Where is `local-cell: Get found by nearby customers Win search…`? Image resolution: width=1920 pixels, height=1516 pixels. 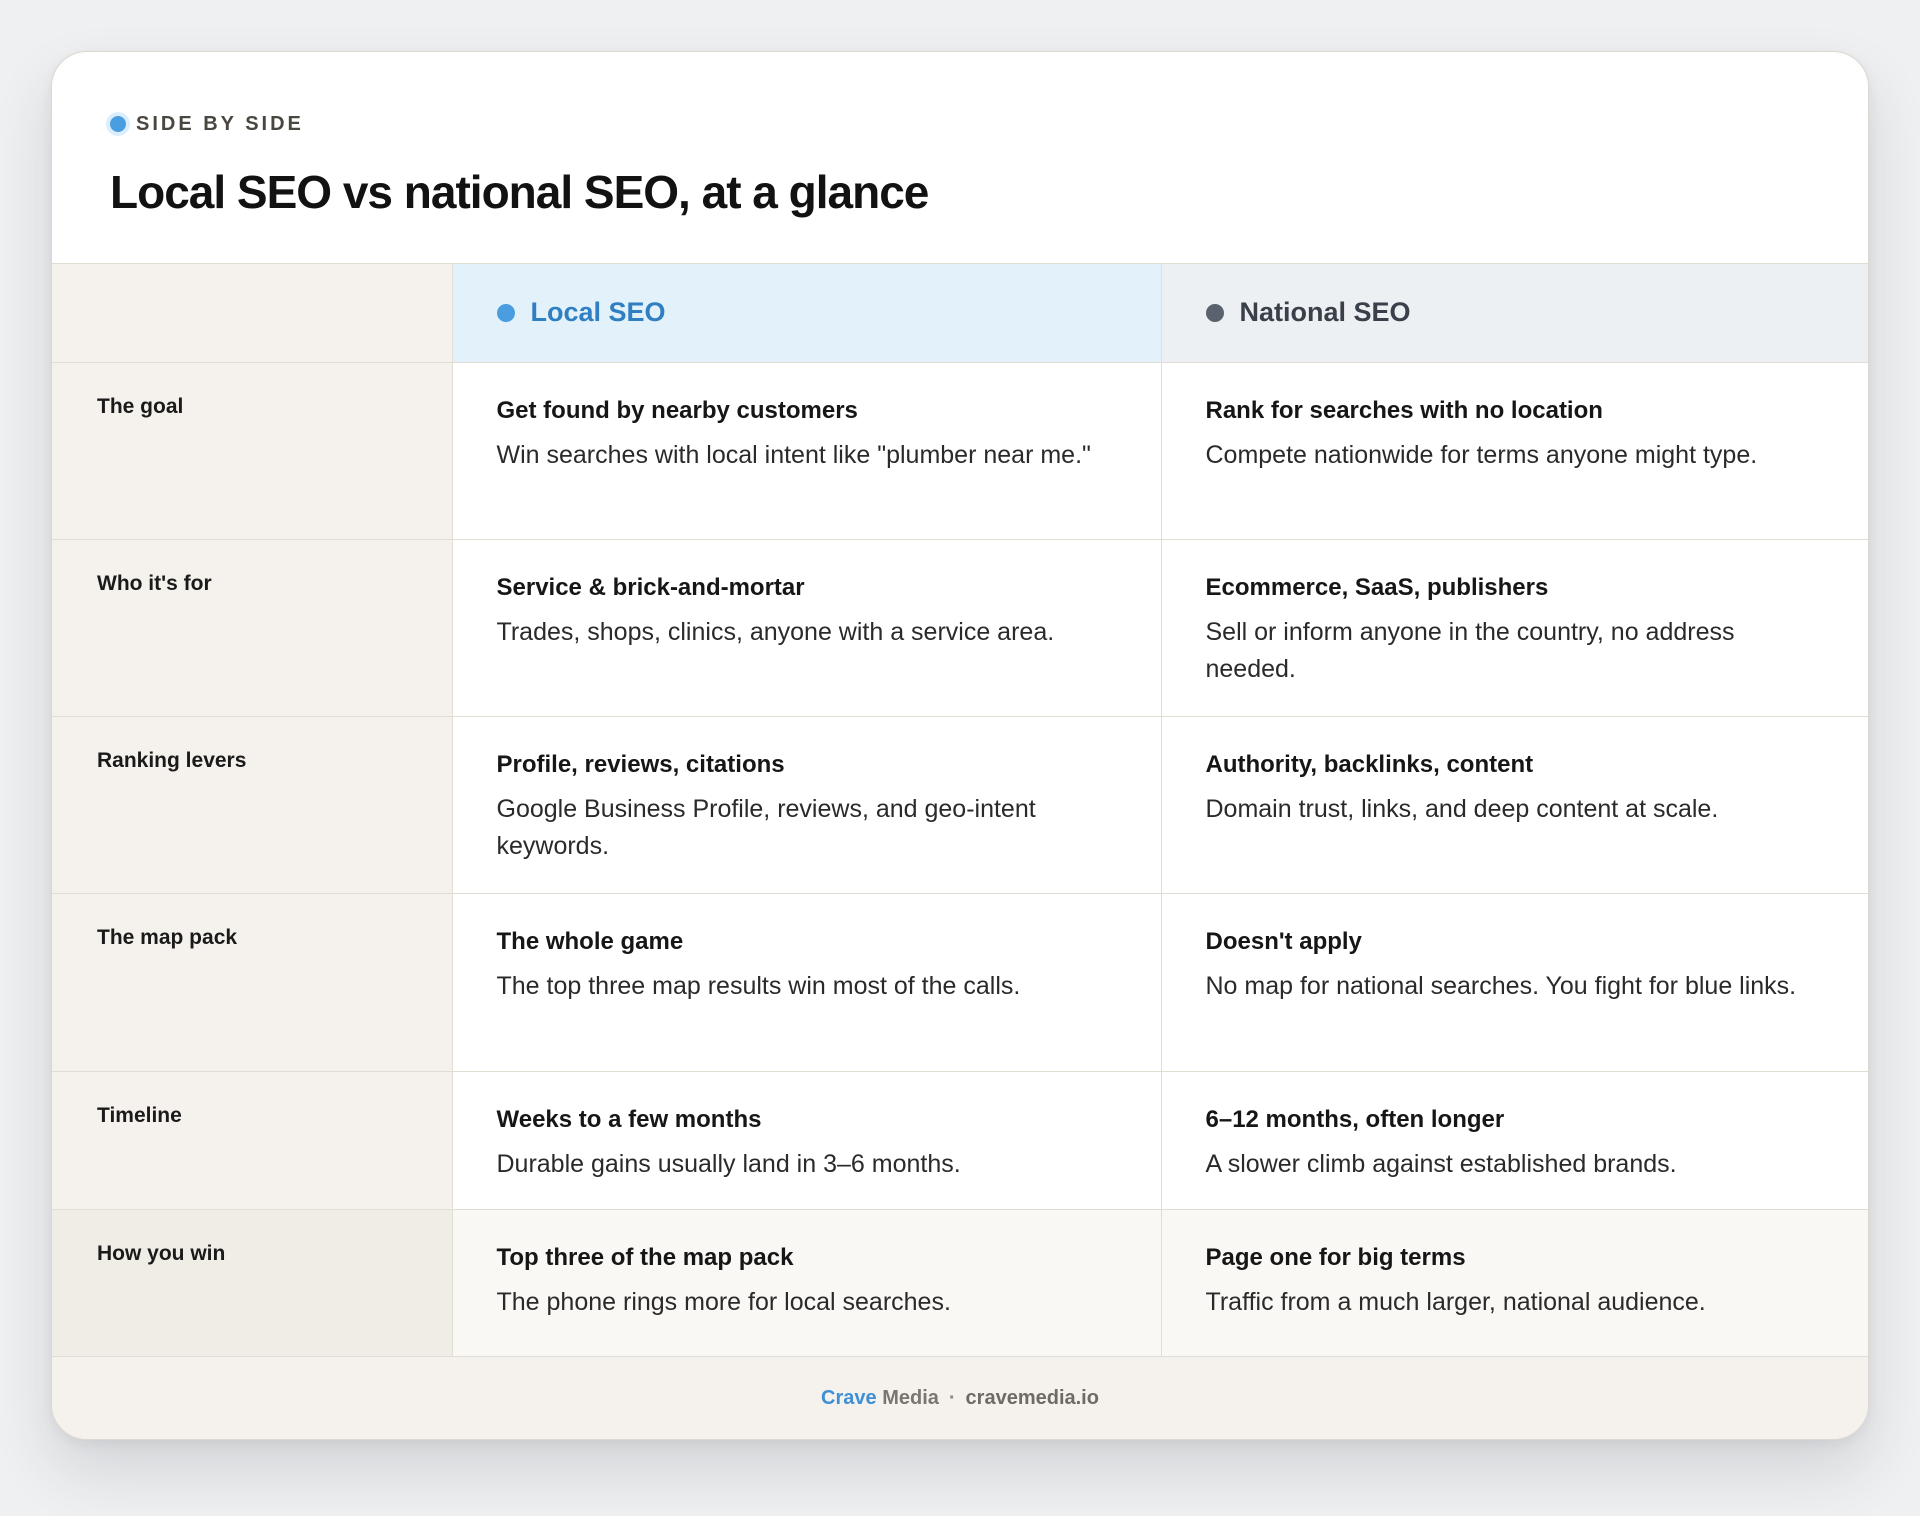 local-cell: Get found by nearby customers Win search… is located at coordinates (806, 451).